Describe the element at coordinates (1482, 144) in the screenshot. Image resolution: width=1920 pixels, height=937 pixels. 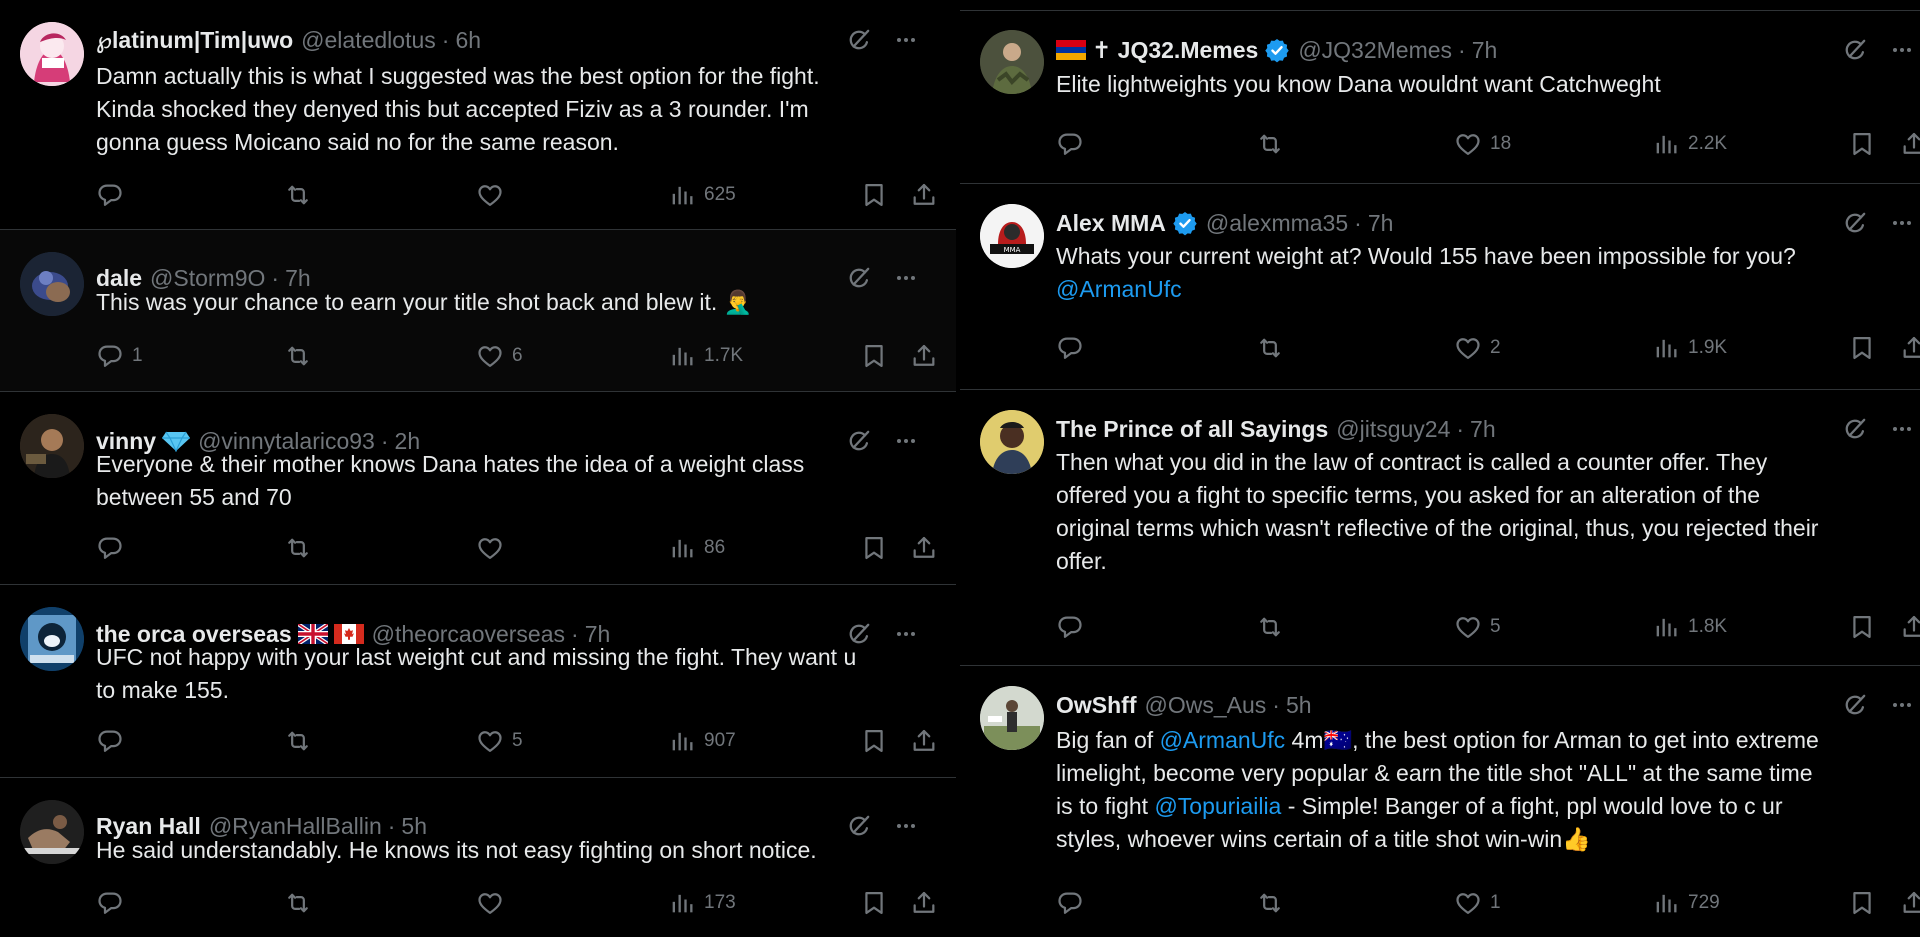
I see `like-button: 18` at that location.